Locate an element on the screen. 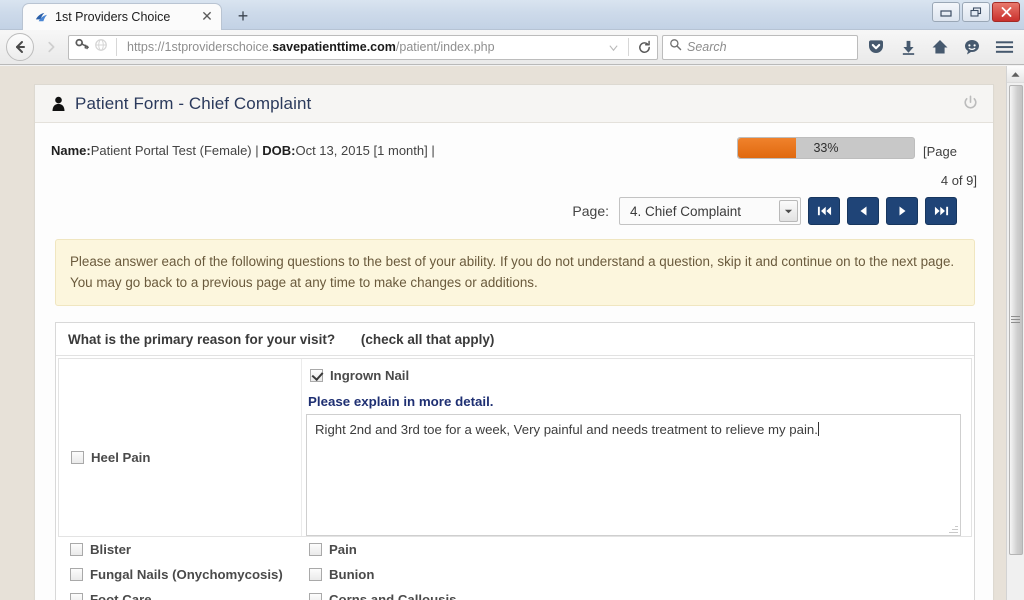 Image resolution: width=1024 pixels, height=600 pixels. page-indicator-line2: 4 of 9] is located at coordinates (958, 180).